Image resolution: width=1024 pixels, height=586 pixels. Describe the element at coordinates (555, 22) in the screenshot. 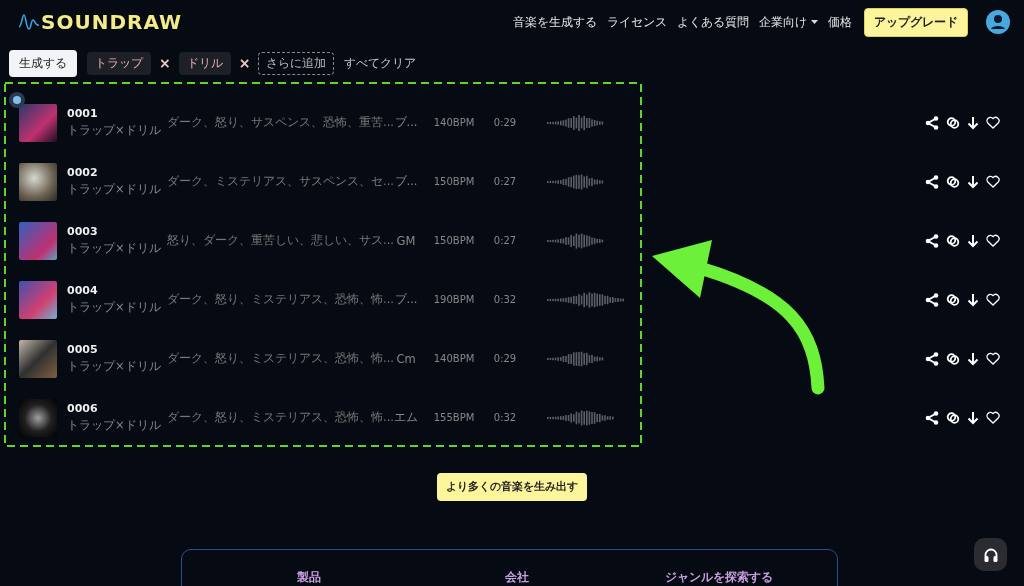

I see `nav-link: 音楽を生成する` at that location.